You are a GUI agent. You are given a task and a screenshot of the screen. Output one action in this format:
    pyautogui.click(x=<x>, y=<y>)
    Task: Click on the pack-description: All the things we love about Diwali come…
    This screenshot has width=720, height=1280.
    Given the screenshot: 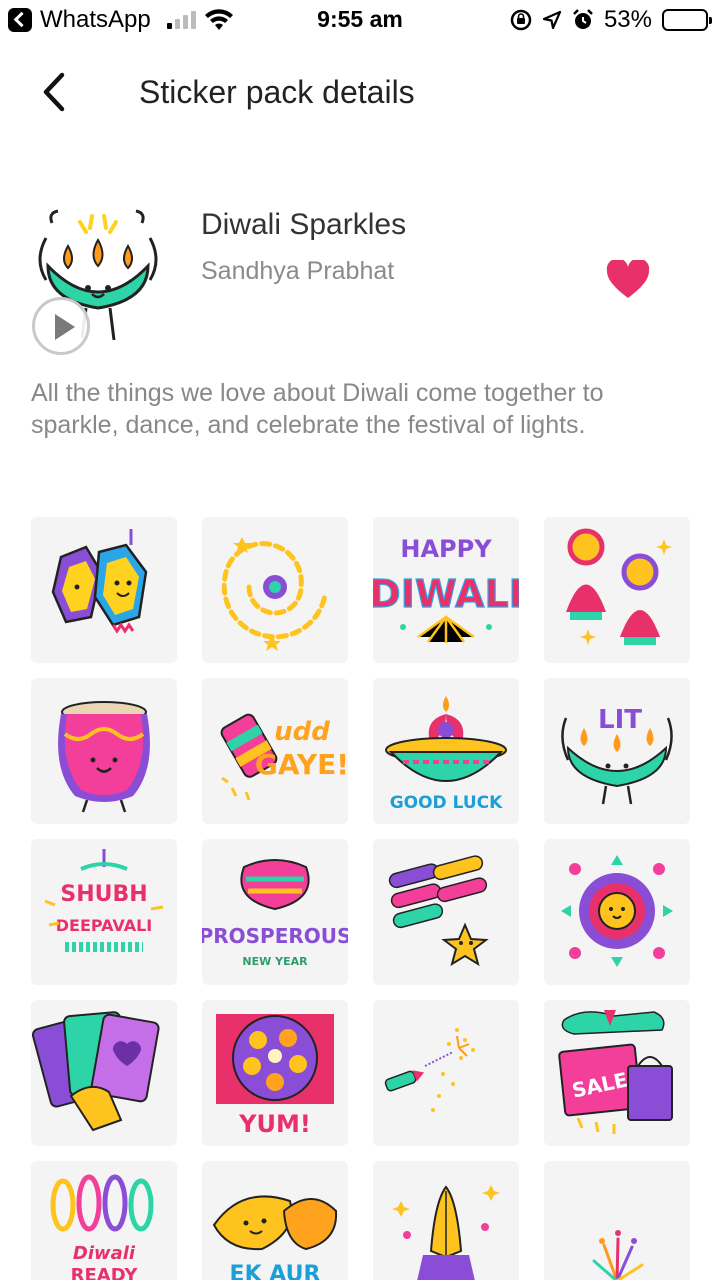 What is the action you would take?
    pyautogui.click(x=317, y=409)
    